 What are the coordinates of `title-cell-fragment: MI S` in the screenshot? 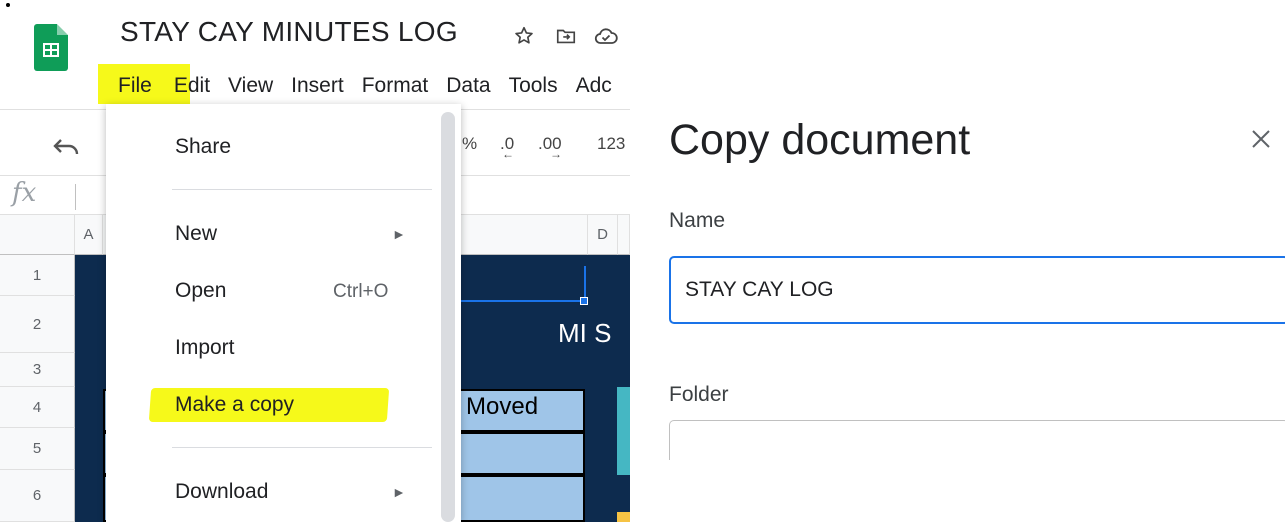 It's located at (584, 333).